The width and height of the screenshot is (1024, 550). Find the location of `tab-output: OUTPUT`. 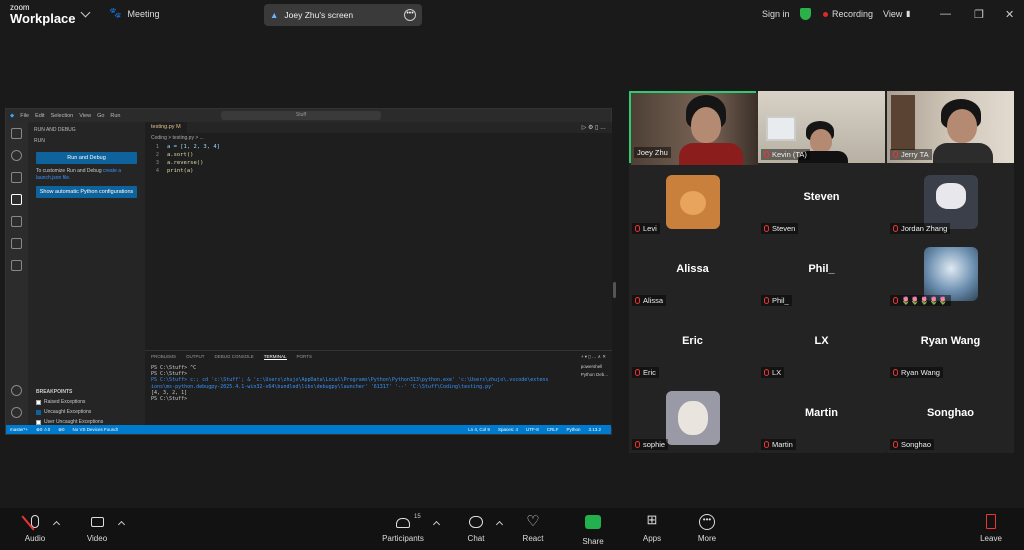

tab-output: OUTPUT is located at coordinates (195, 357).